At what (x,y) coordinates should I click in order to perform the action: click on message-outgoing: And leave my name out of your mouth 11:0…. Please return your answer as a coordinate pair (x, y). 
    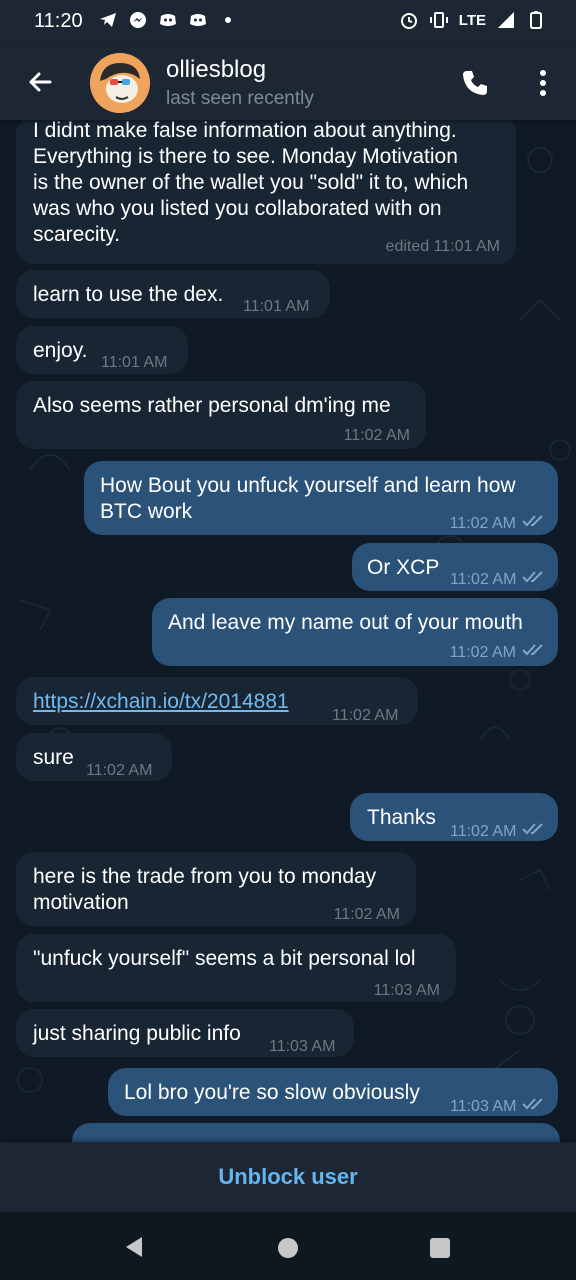
    Looking at the image, I should click on (355, 632).